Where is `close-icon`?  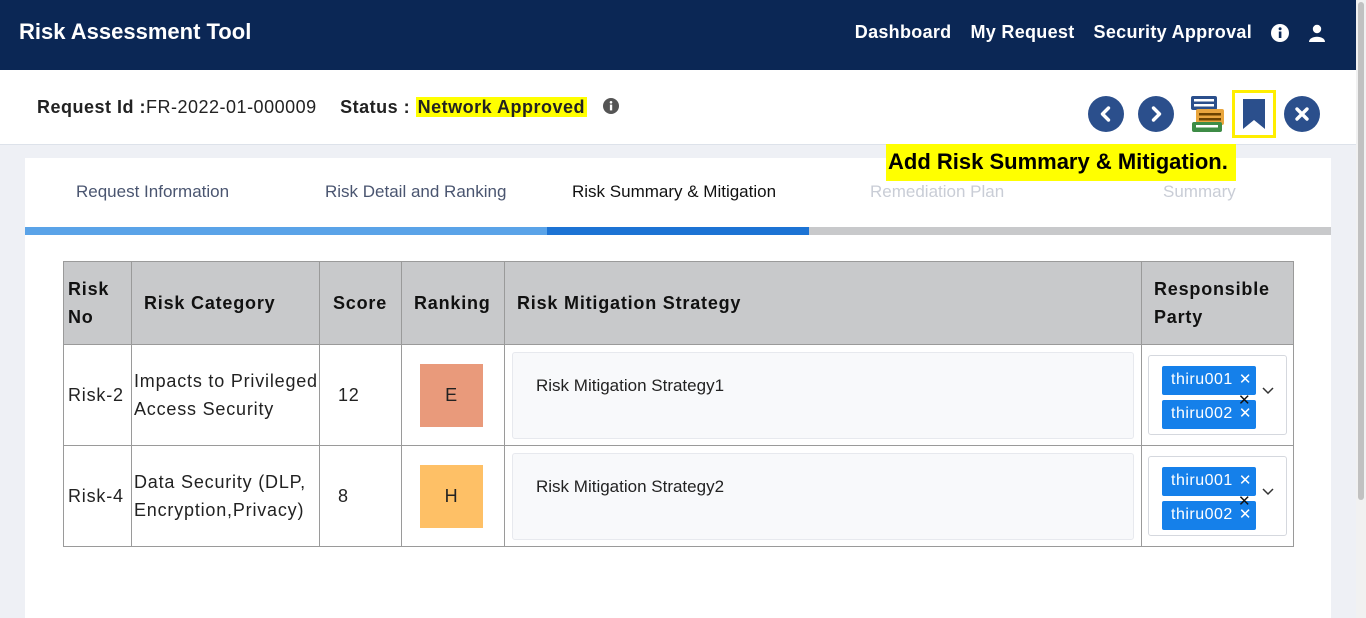
close-icon is located at coordinates (1302, 114).